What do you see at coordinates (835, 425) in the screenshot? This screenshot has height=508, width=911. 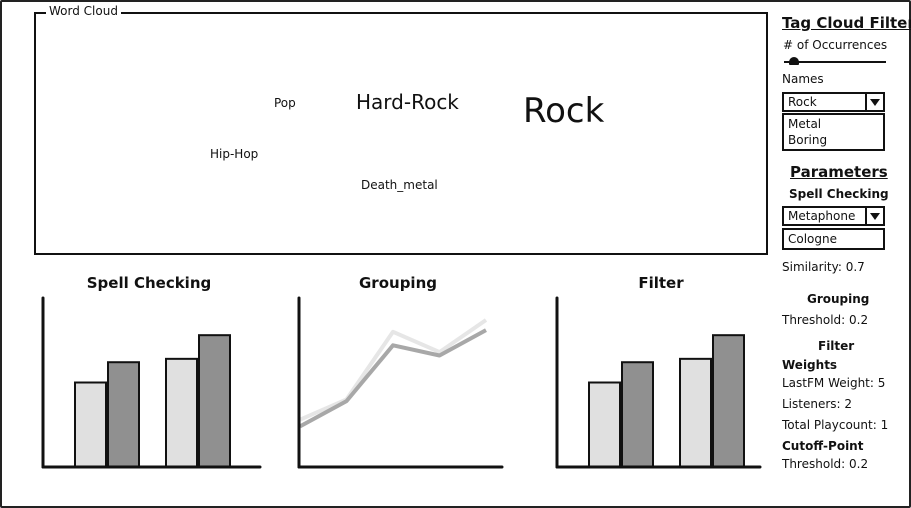 I see `total-playcount-weight: Total Playcount: 1` at bounding box center [835, 425].